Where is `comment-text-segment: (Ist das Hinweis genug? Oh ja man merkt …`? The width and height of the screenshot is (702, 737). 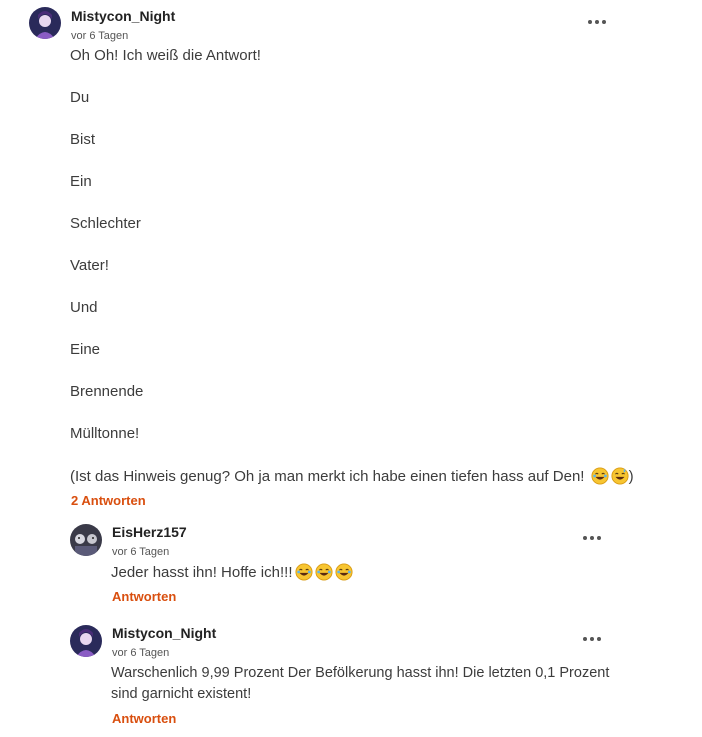
comment-text-segment: (Ist das Hinweis genug? Oh ja man merkt … is located at coordinates (329, 476).